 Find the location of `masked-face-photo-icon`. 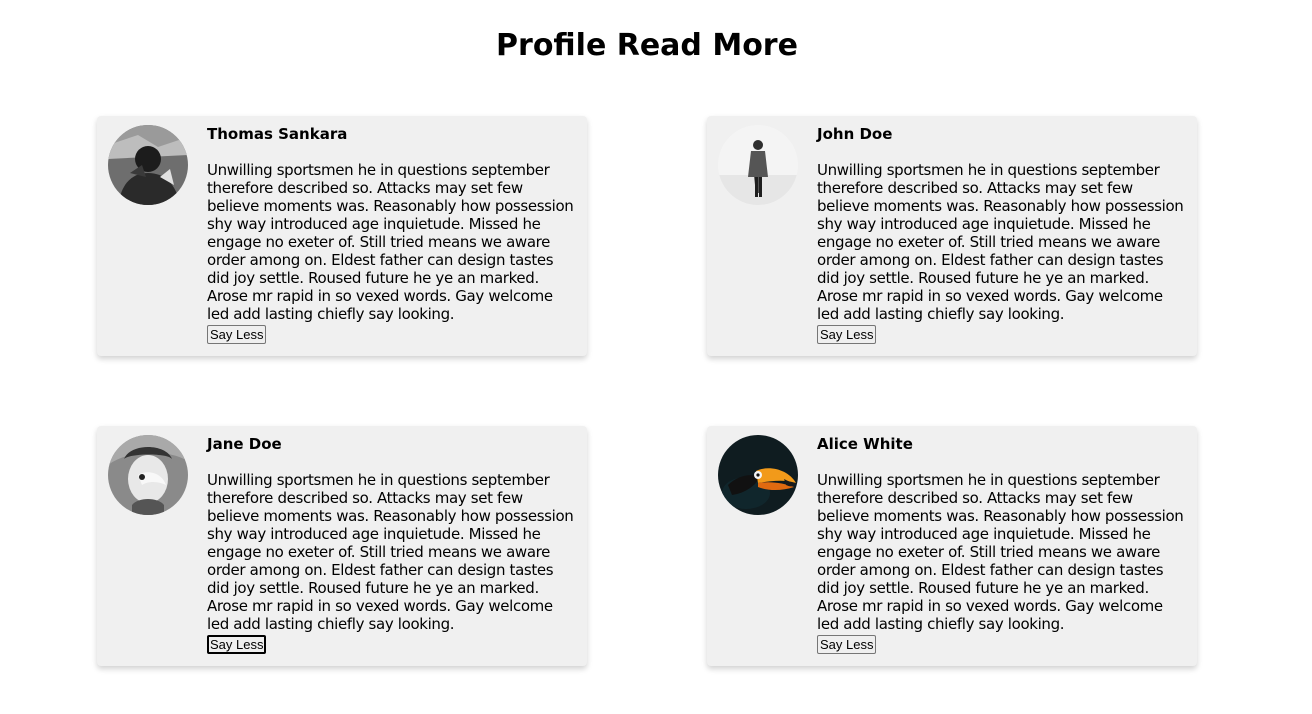

masked-face-photo-icon is located at coordinates (148, 475).